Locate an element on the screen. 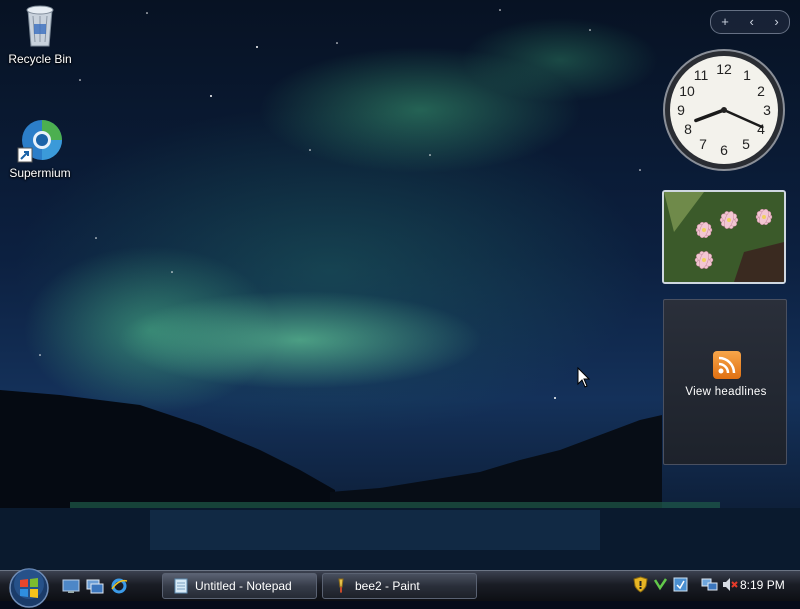 Image resolution: width=800 pixels, height=609 pixels. clock-number-3: 3 is located at coordinates (767, 110).